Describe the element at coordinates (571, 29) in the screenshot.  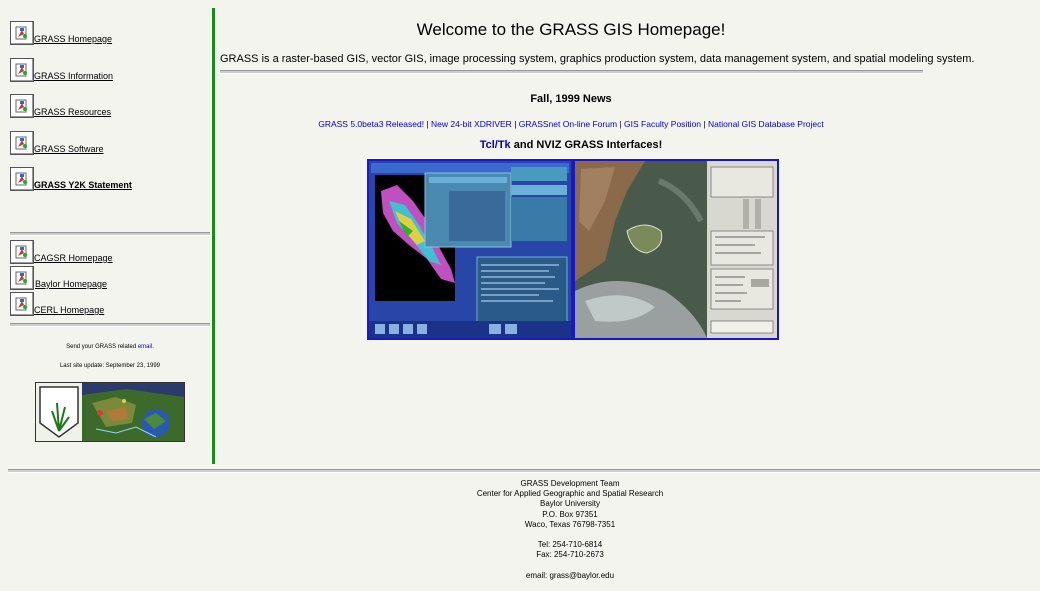
I see `page-title: Welcome to the GRASS GIS Homepage!` at that location.